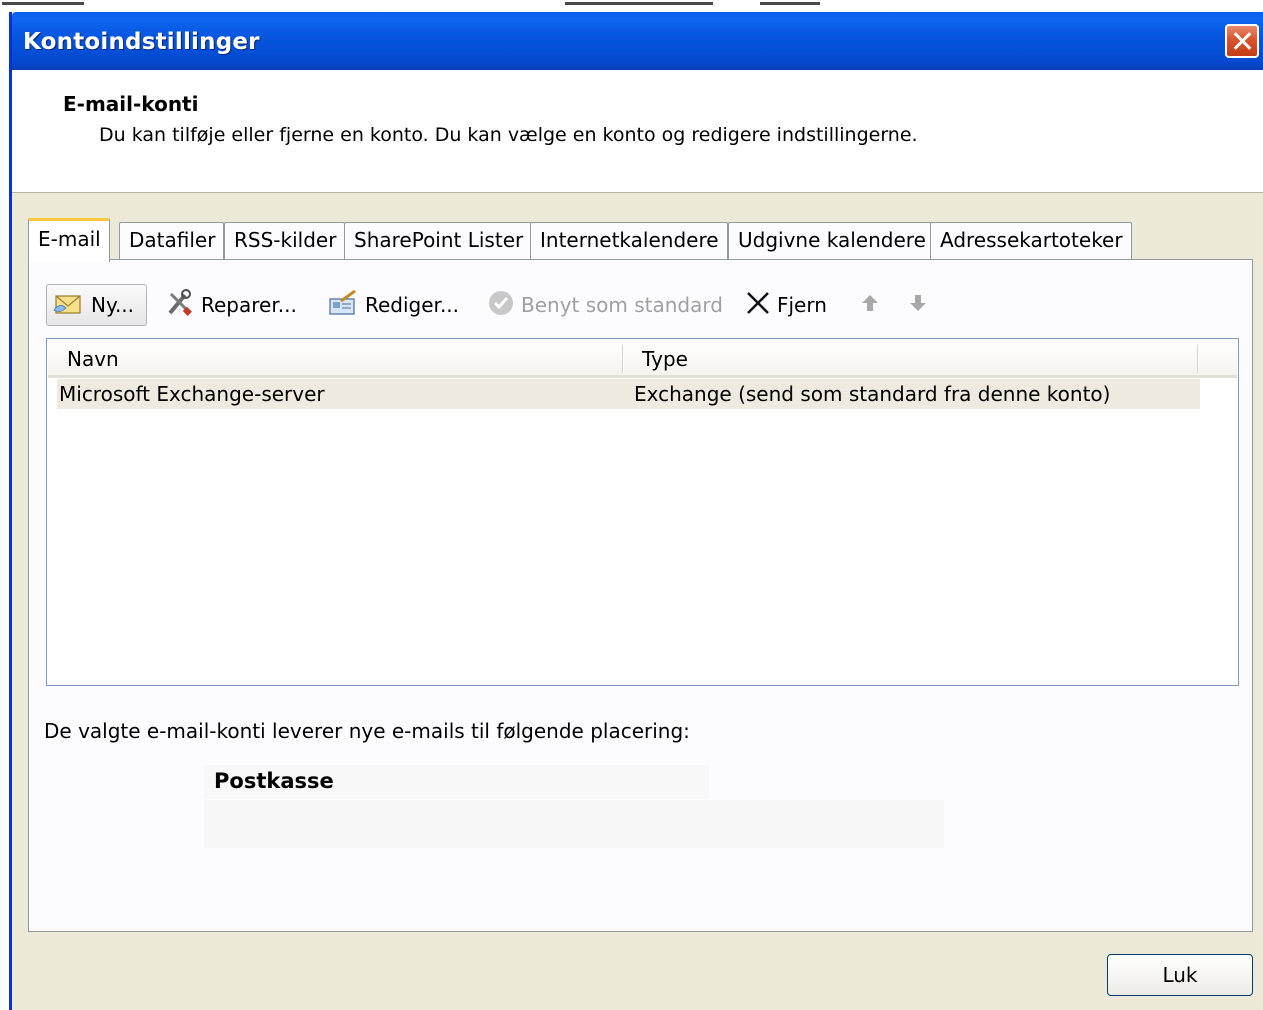 This screenshot has width=1263, height=1010. I want to click on set-default-button: Benyt som standard, so click(605, 305).